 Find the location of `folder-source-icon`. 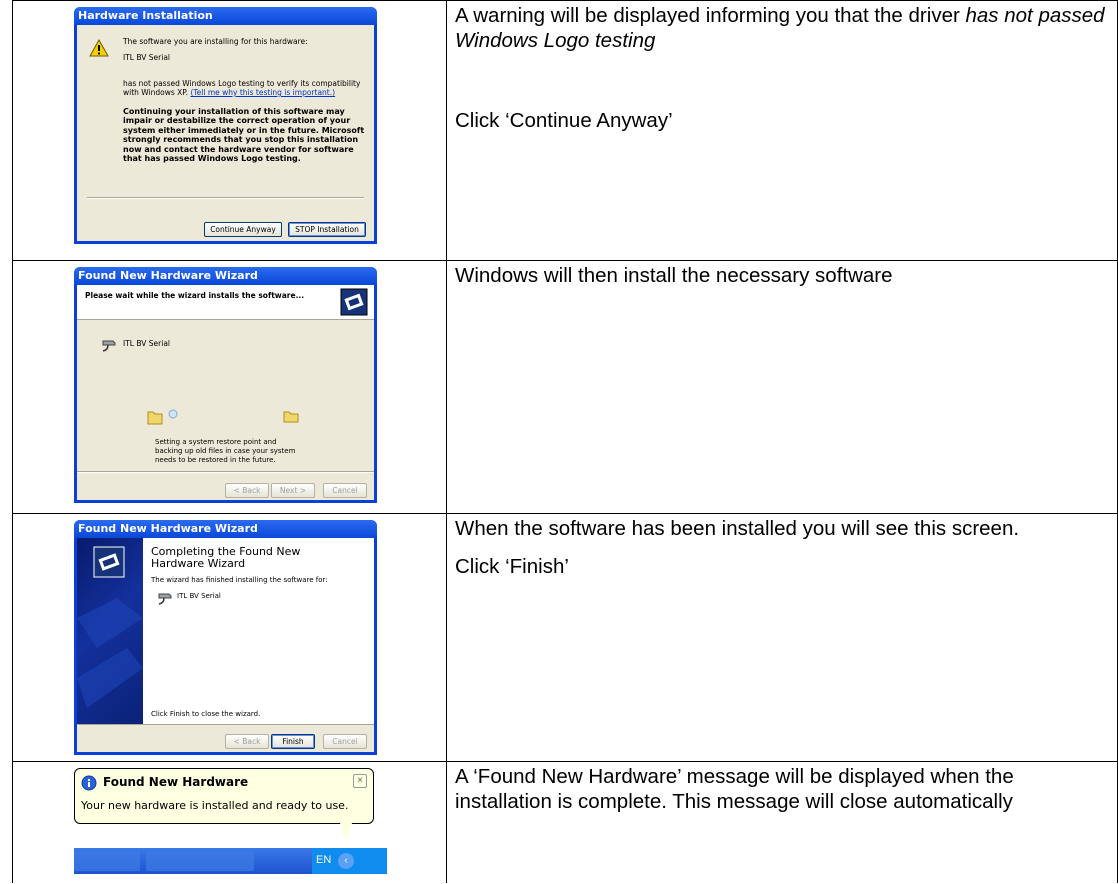

folder-source-icon is located at coordinates (162, 417).